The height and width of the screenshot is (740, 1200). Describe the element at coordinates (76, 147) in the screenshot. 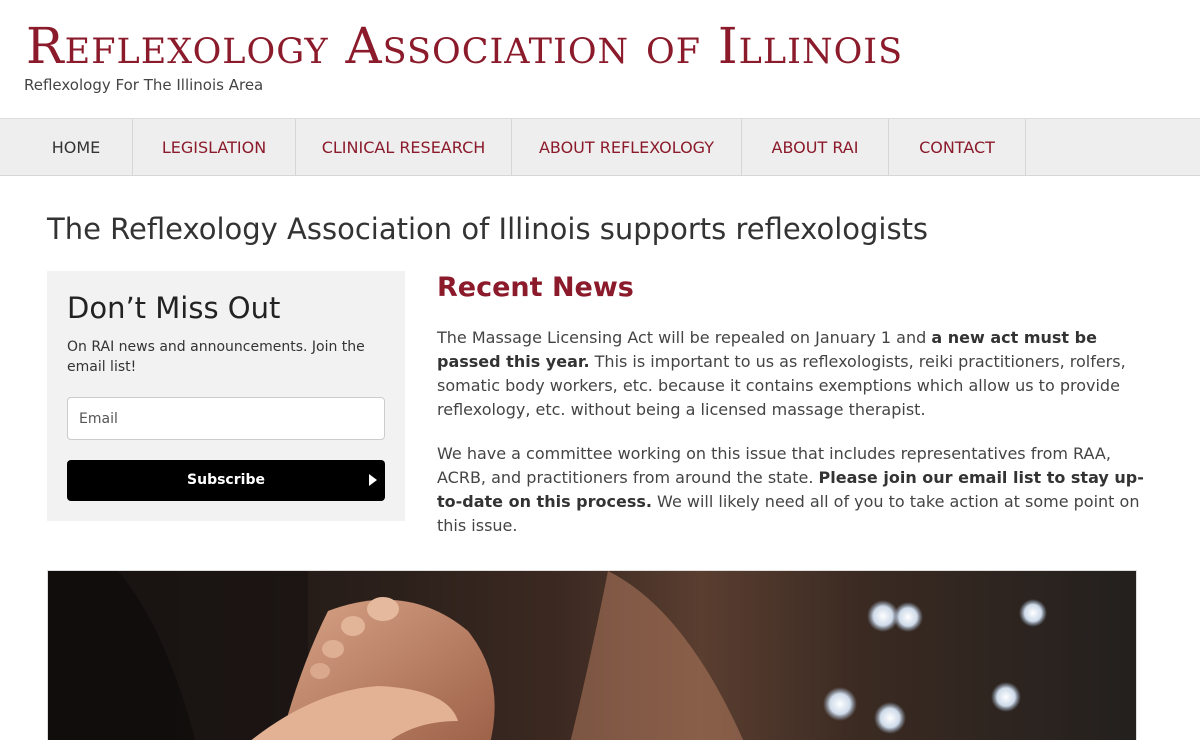

I see `nav-item-home: HOME` at that location.